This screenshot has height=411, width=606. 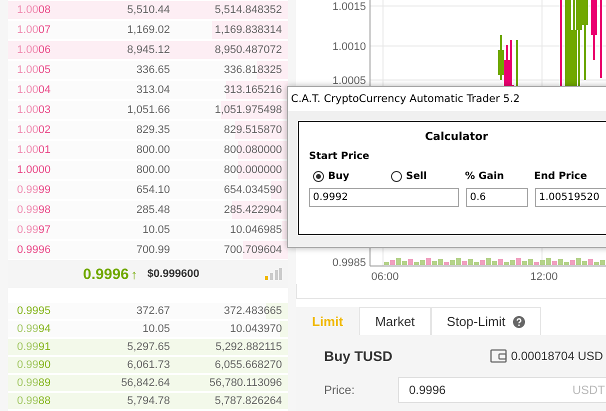 I want to click on gain-label: % Gain, so click(x=485, y=176).